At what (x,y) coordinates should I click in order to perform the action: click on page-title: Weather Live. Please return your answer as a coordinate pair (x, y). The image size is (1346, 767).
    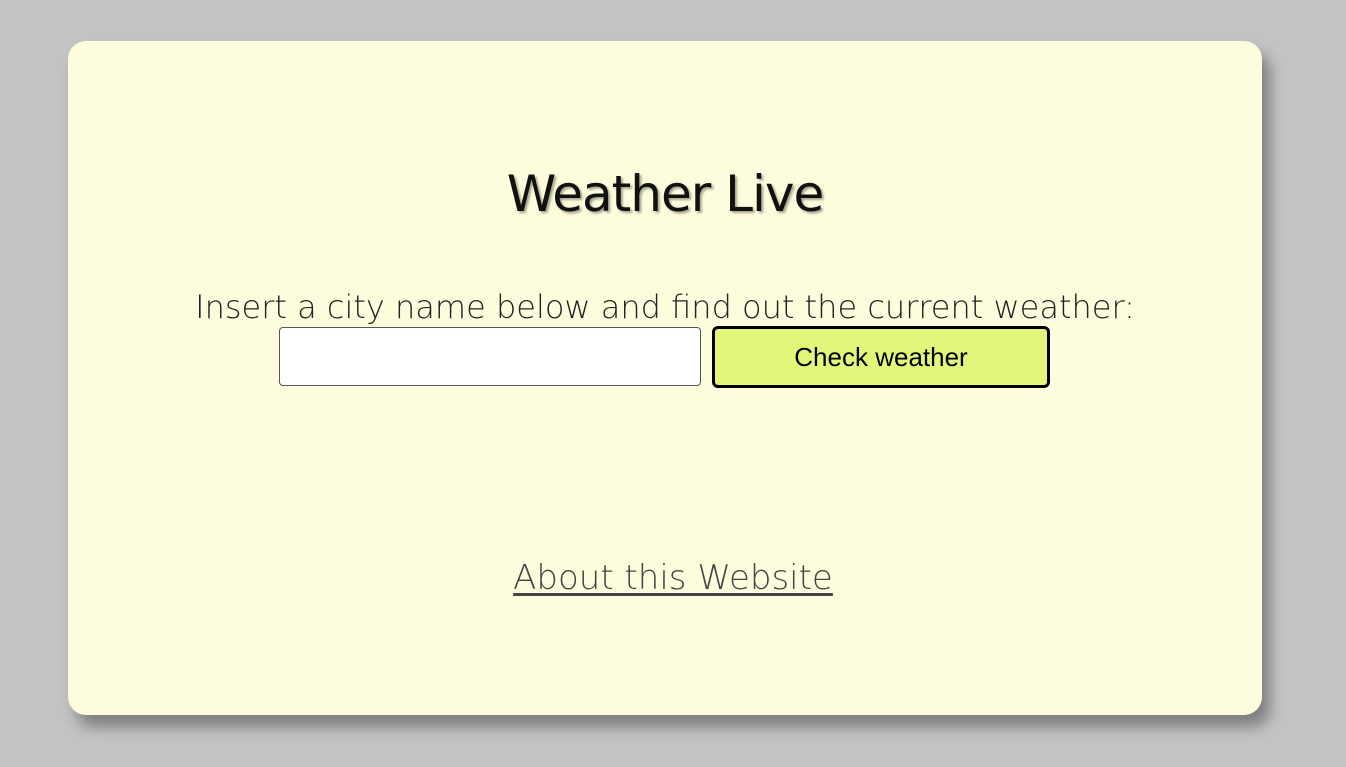
    Looking at the image, I should click on (665, 194).